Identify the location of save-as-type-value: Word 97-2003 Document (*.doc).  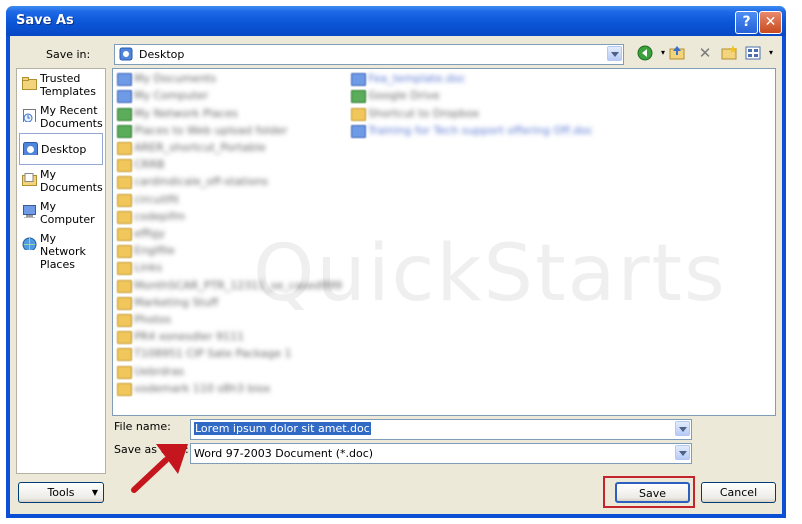
(284, 453).